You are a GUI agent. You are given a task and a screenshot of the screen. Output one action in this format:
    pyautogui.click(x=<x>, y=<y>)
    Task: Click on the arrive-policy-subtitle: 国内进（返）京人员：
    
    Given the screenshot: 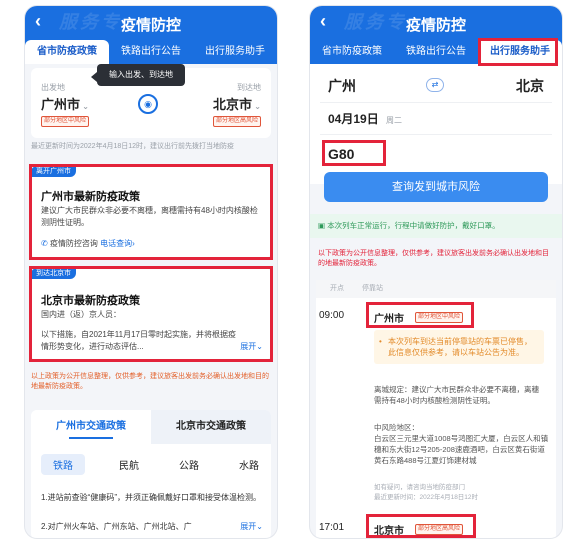 What is the action you would take?
    pyautogui.click(x=81, y=314)
    